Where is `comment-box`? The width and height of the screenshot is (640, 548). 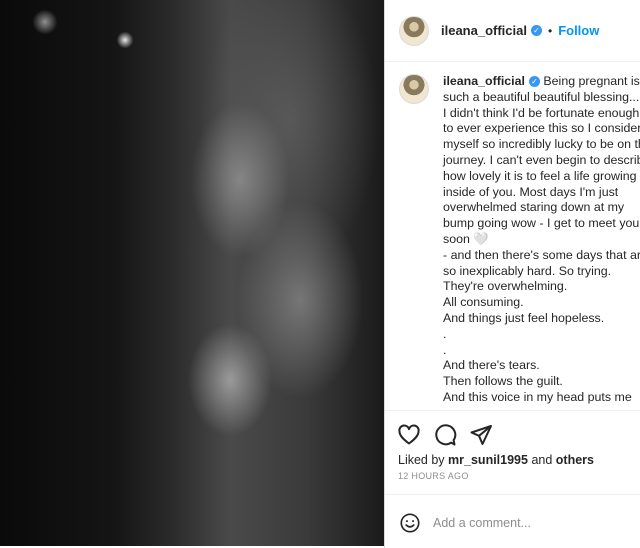 comment-box is located at coordinates (512, 521).